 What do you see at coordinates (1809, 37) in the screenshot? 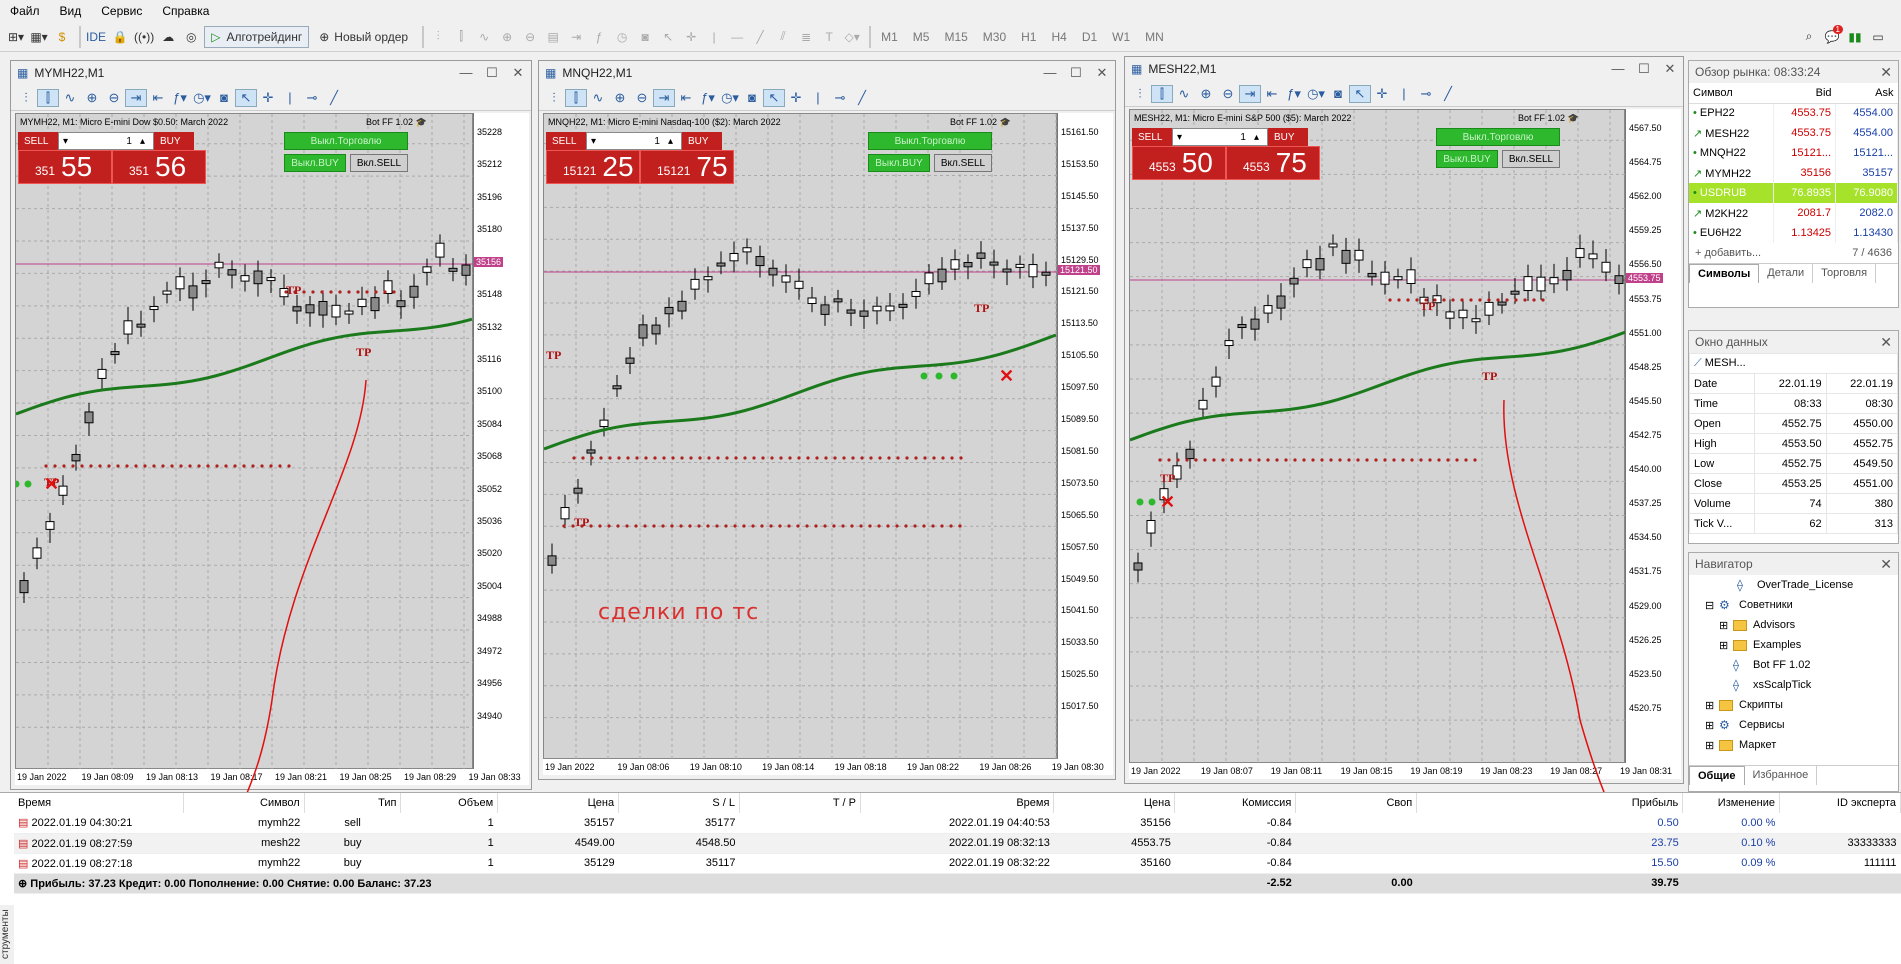
I see `search-icon: ⌕` at bounding box center [1809, 37].